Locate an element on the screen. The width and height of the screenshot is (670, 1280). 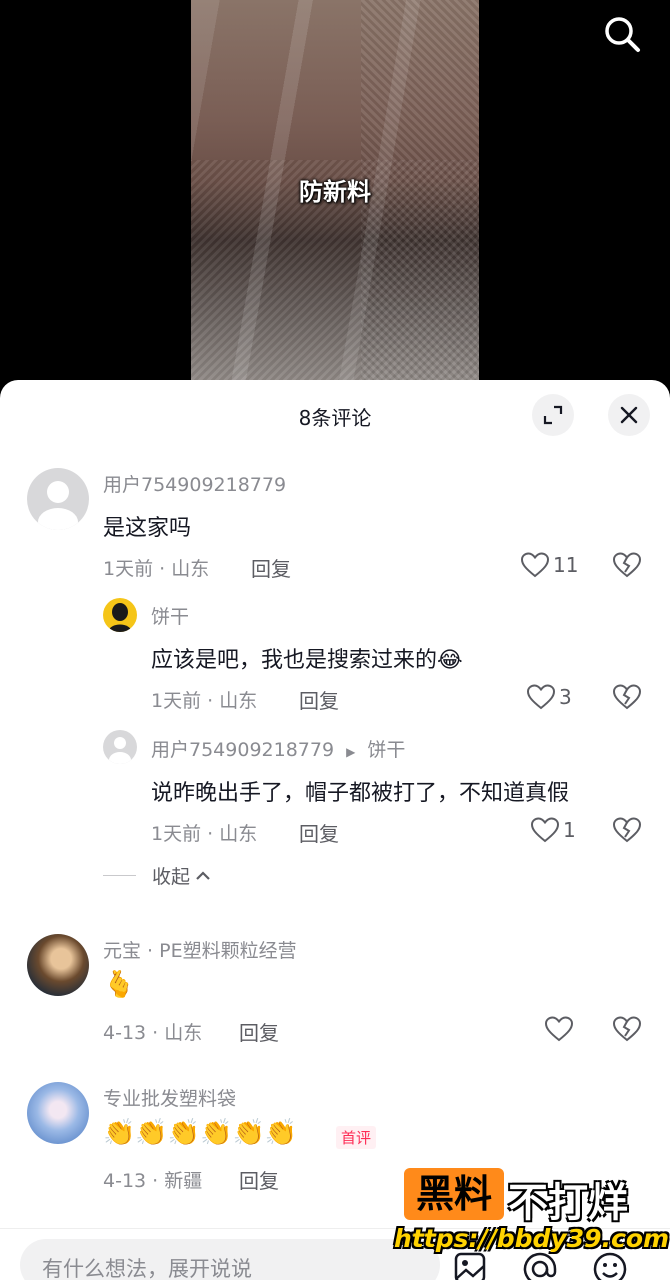
like-button: 3 is located at coordinates (549, 697).